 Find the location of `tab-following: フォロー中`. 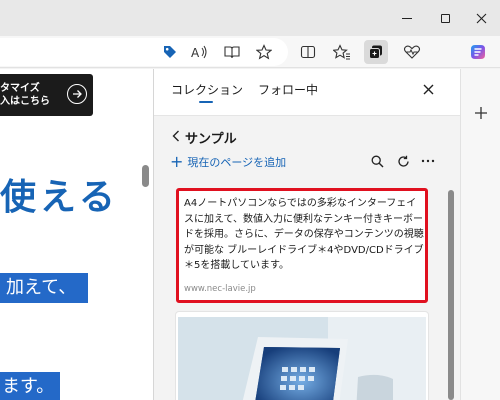

tab-following: フォロー中 is located at coordinates (288, 89).